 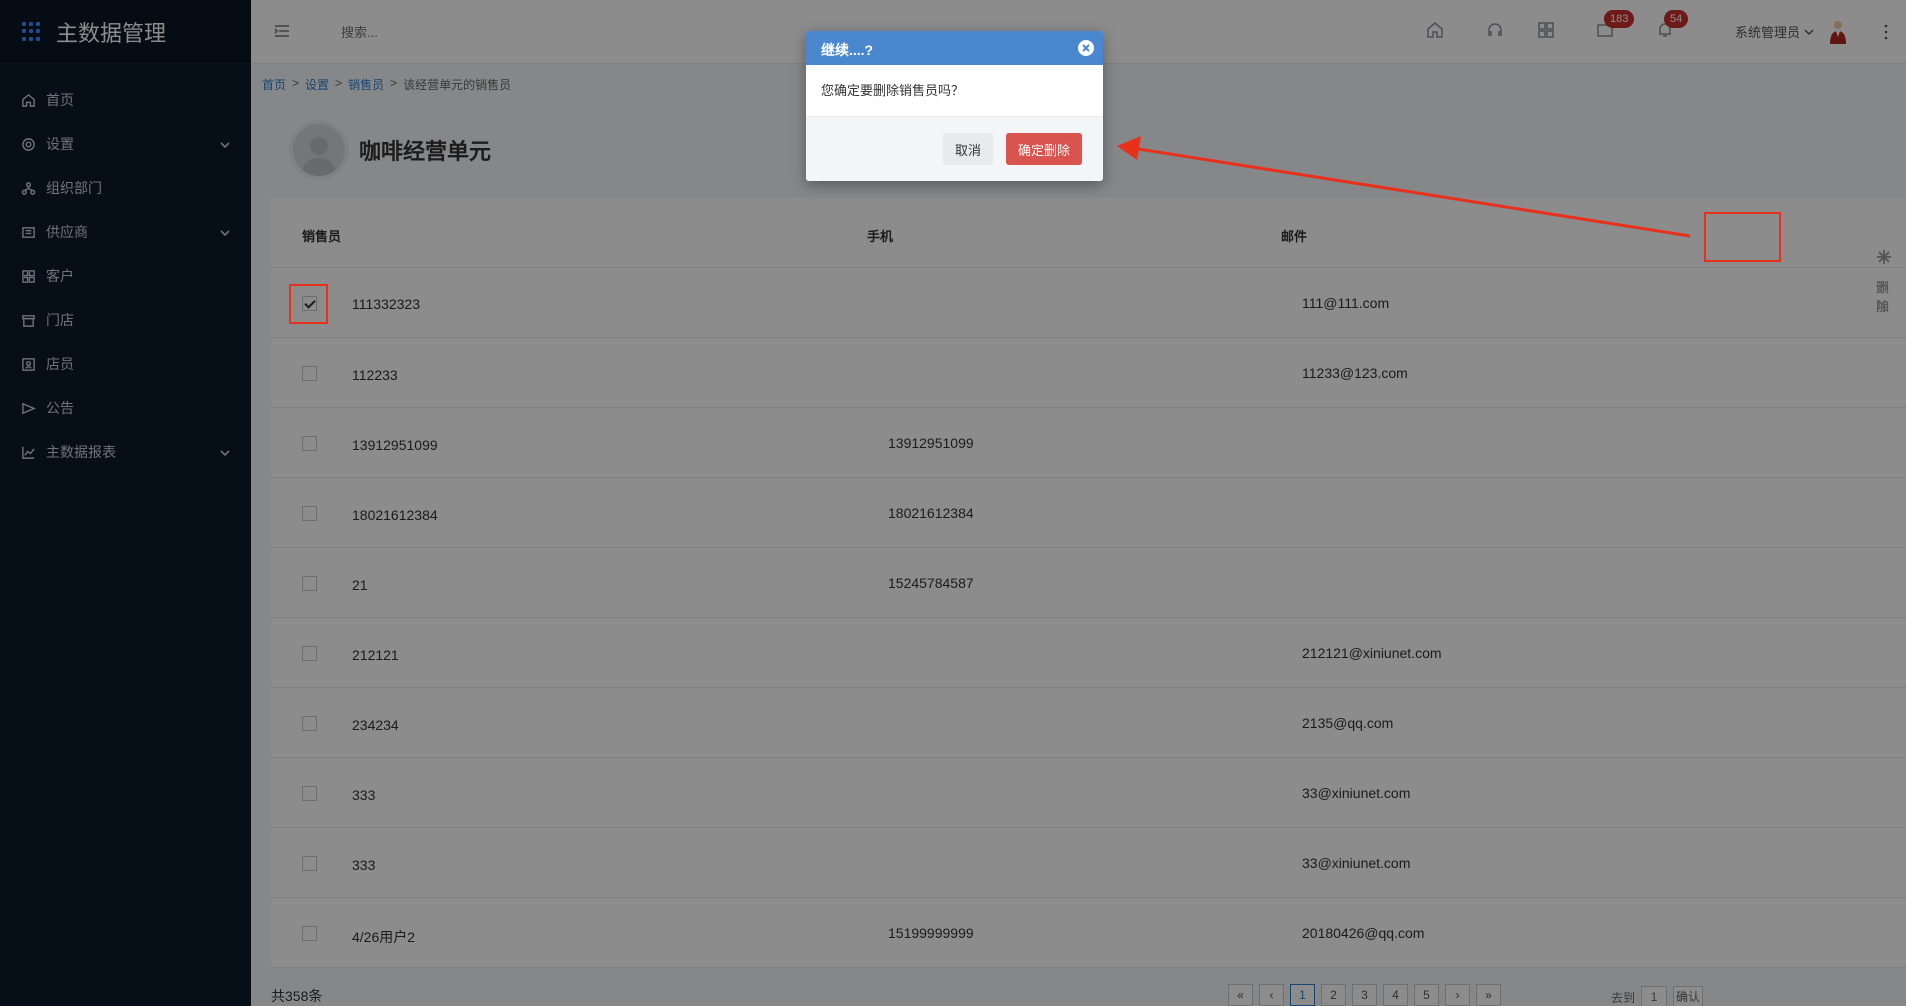 What do you see at coordinates (954, 48) in the screenshot?
I see `dialog-header: 继续....?` at bounding box center [954, 48].